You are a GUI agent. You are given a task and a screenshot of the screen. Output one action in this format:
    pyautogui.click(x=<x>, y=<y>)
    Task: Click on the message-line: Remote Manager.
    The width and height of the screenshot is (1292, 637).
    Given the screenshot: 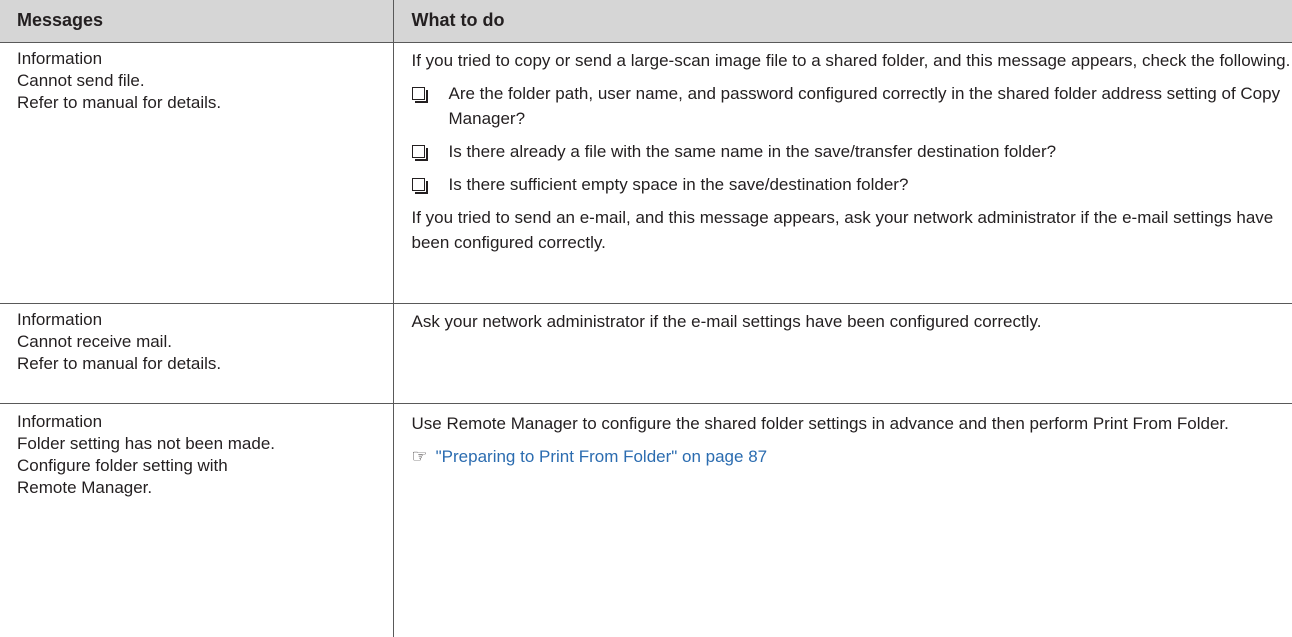 What is the action you would take?
    pyautogui.click(x=85, y=487)
    